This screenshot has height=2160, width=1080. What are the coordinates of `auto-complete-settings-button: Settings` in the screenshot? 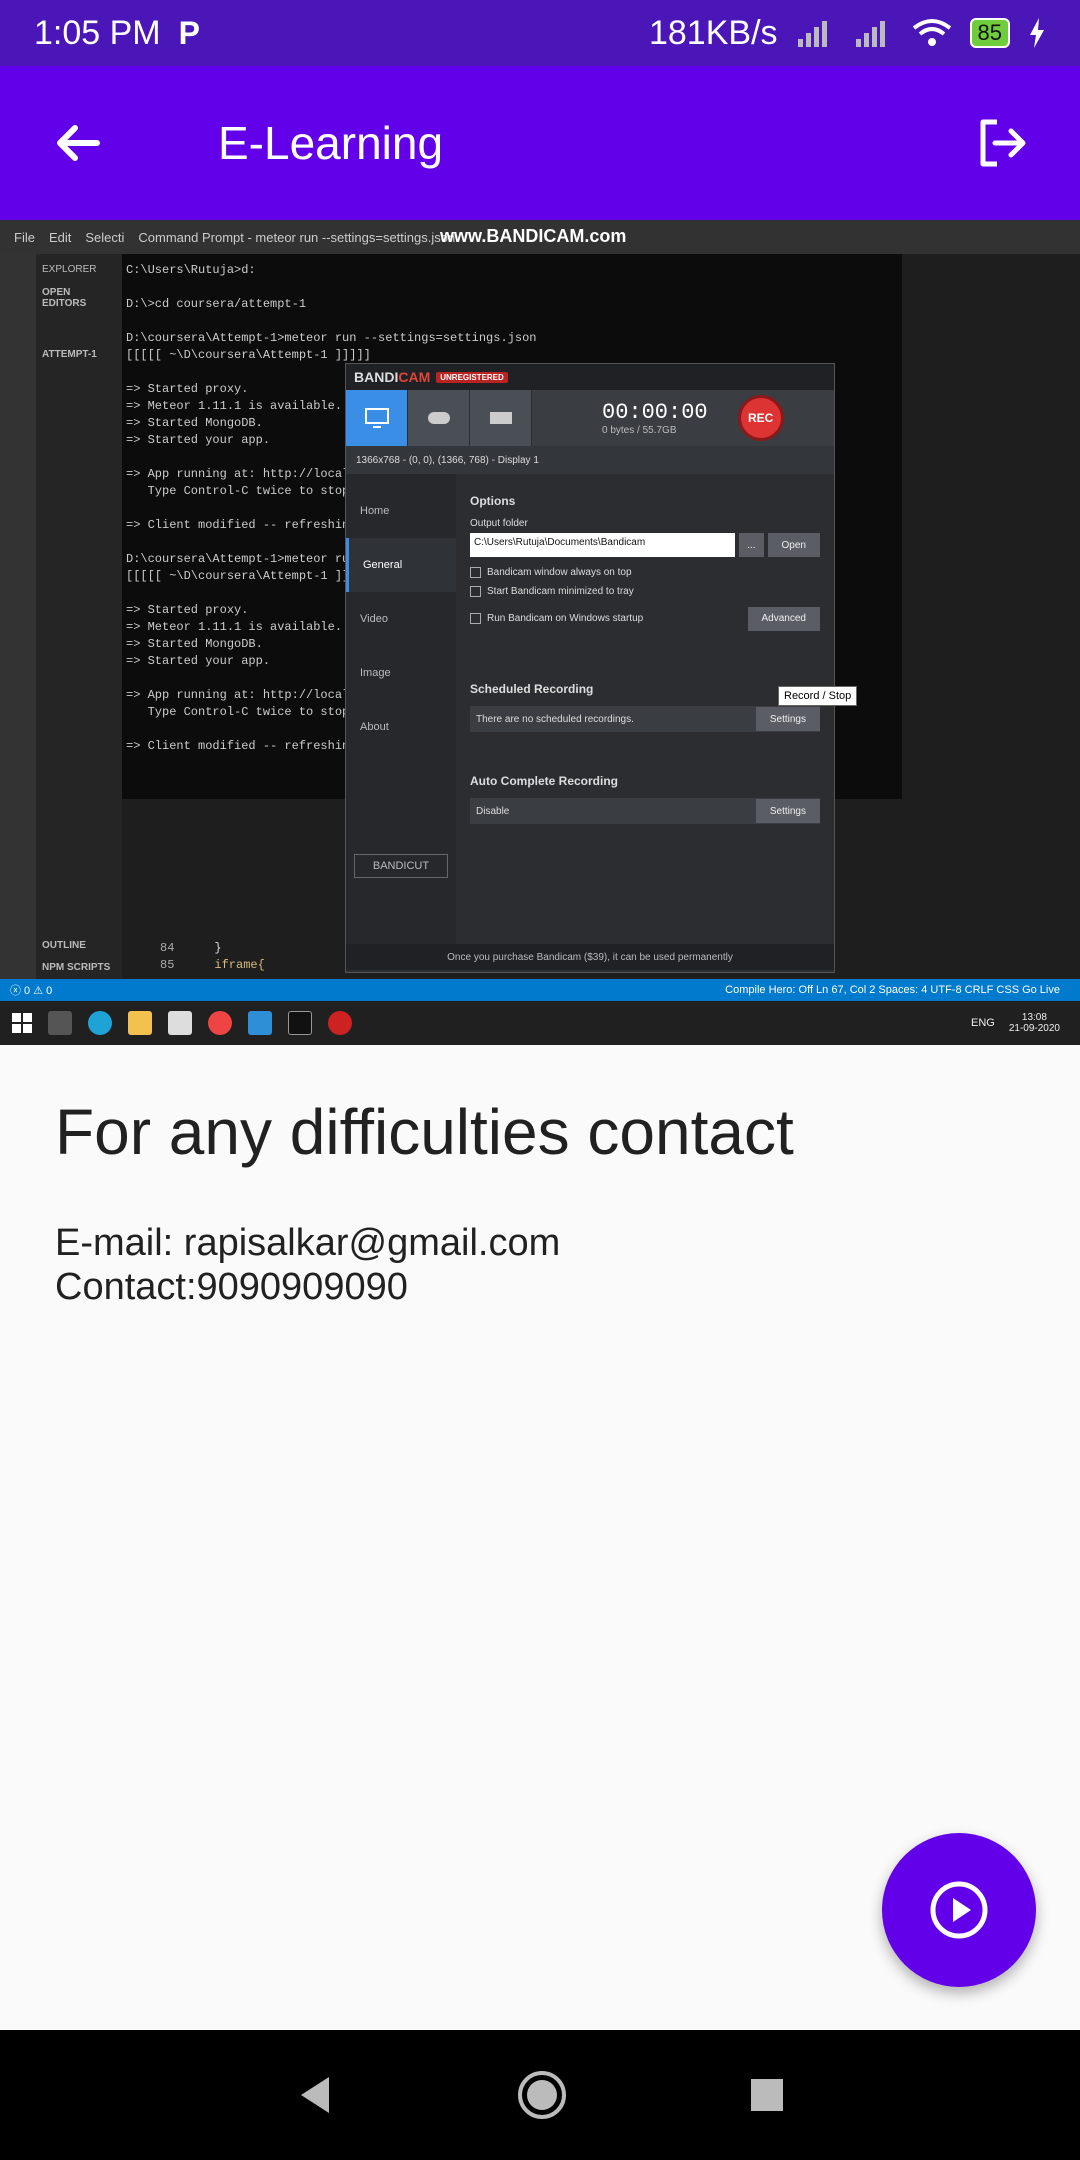 It's located at (787, 811).